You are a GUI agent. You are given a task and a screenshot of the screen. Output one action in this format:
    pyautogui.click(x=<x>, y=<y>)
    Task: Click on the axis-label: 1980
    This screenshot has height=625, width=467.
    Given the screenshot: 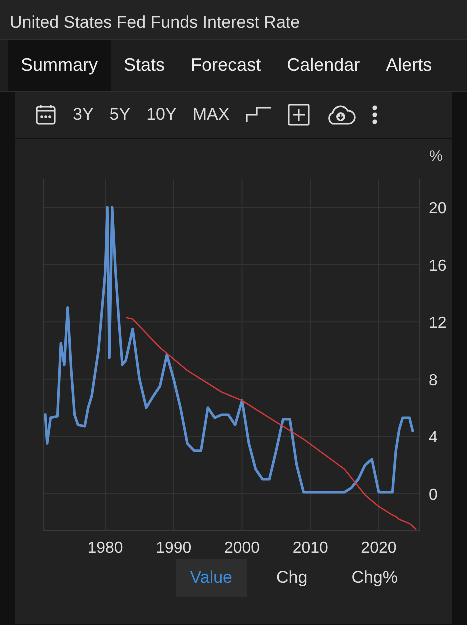 What is the action you would take?
    pyautogui.click(x=106, y=548)
    